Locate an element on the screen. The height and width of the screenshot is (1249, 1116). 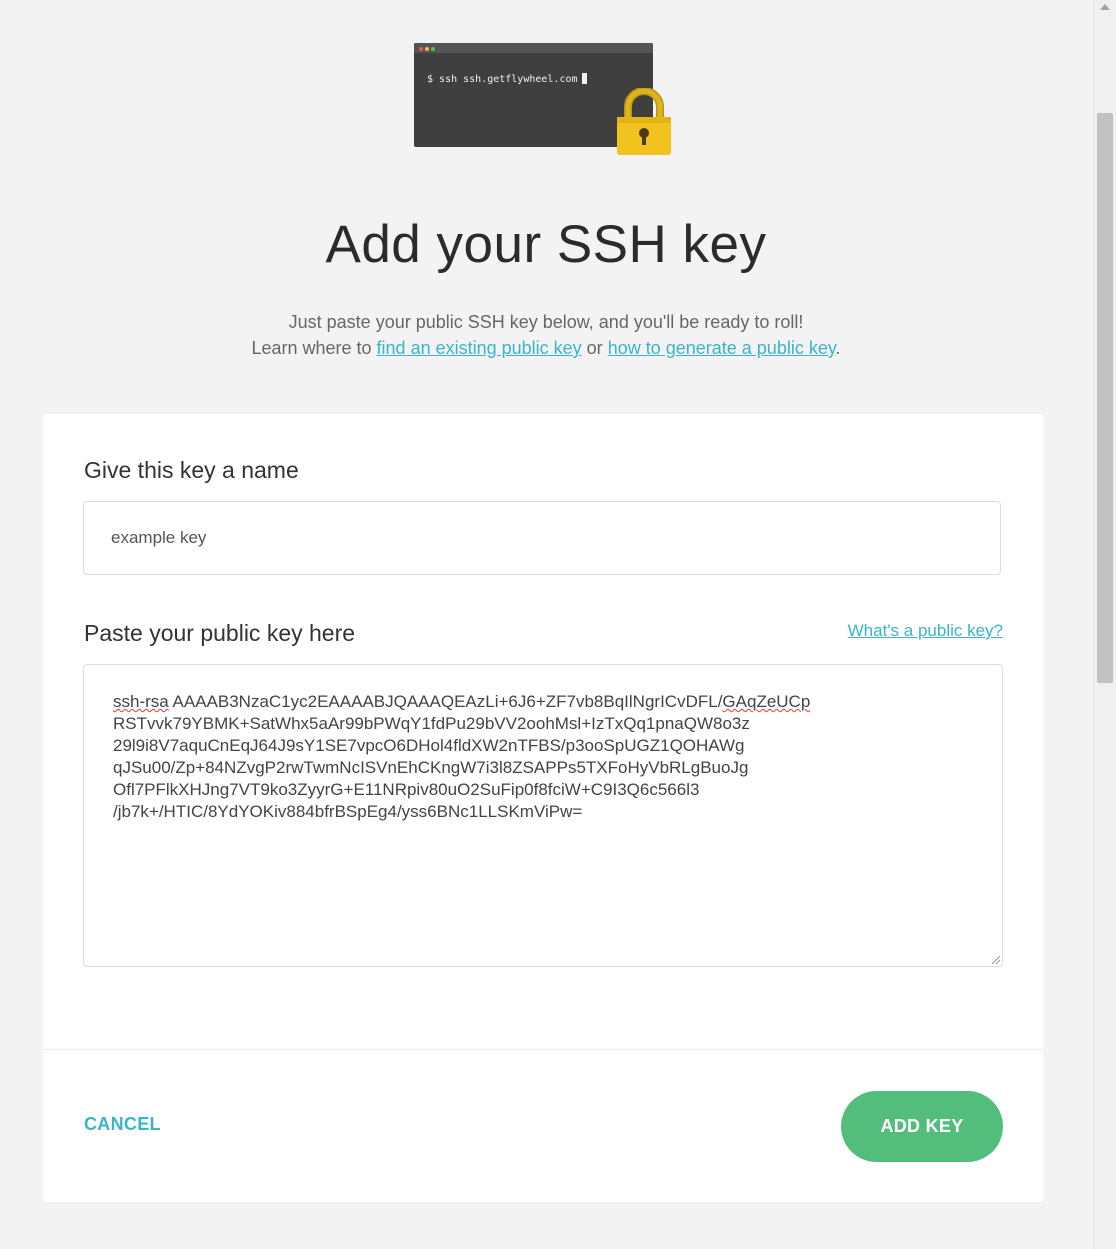
page-title: Add your SSH key is located at coordinates (546, 244).